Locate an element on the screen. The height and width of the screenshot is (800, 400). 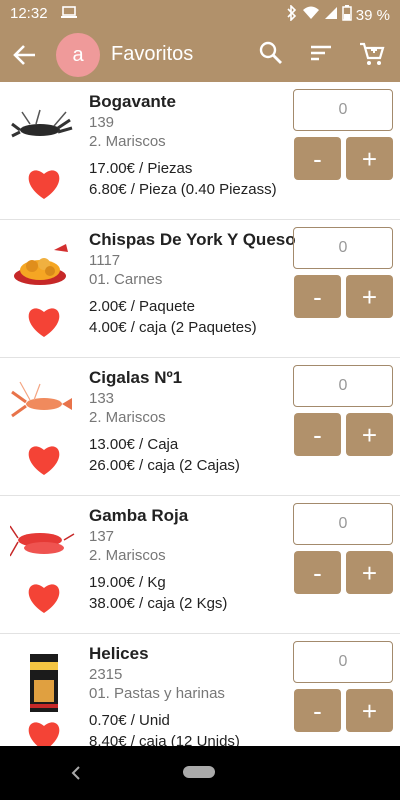
lobster-image is located at coordinates (43, 126).